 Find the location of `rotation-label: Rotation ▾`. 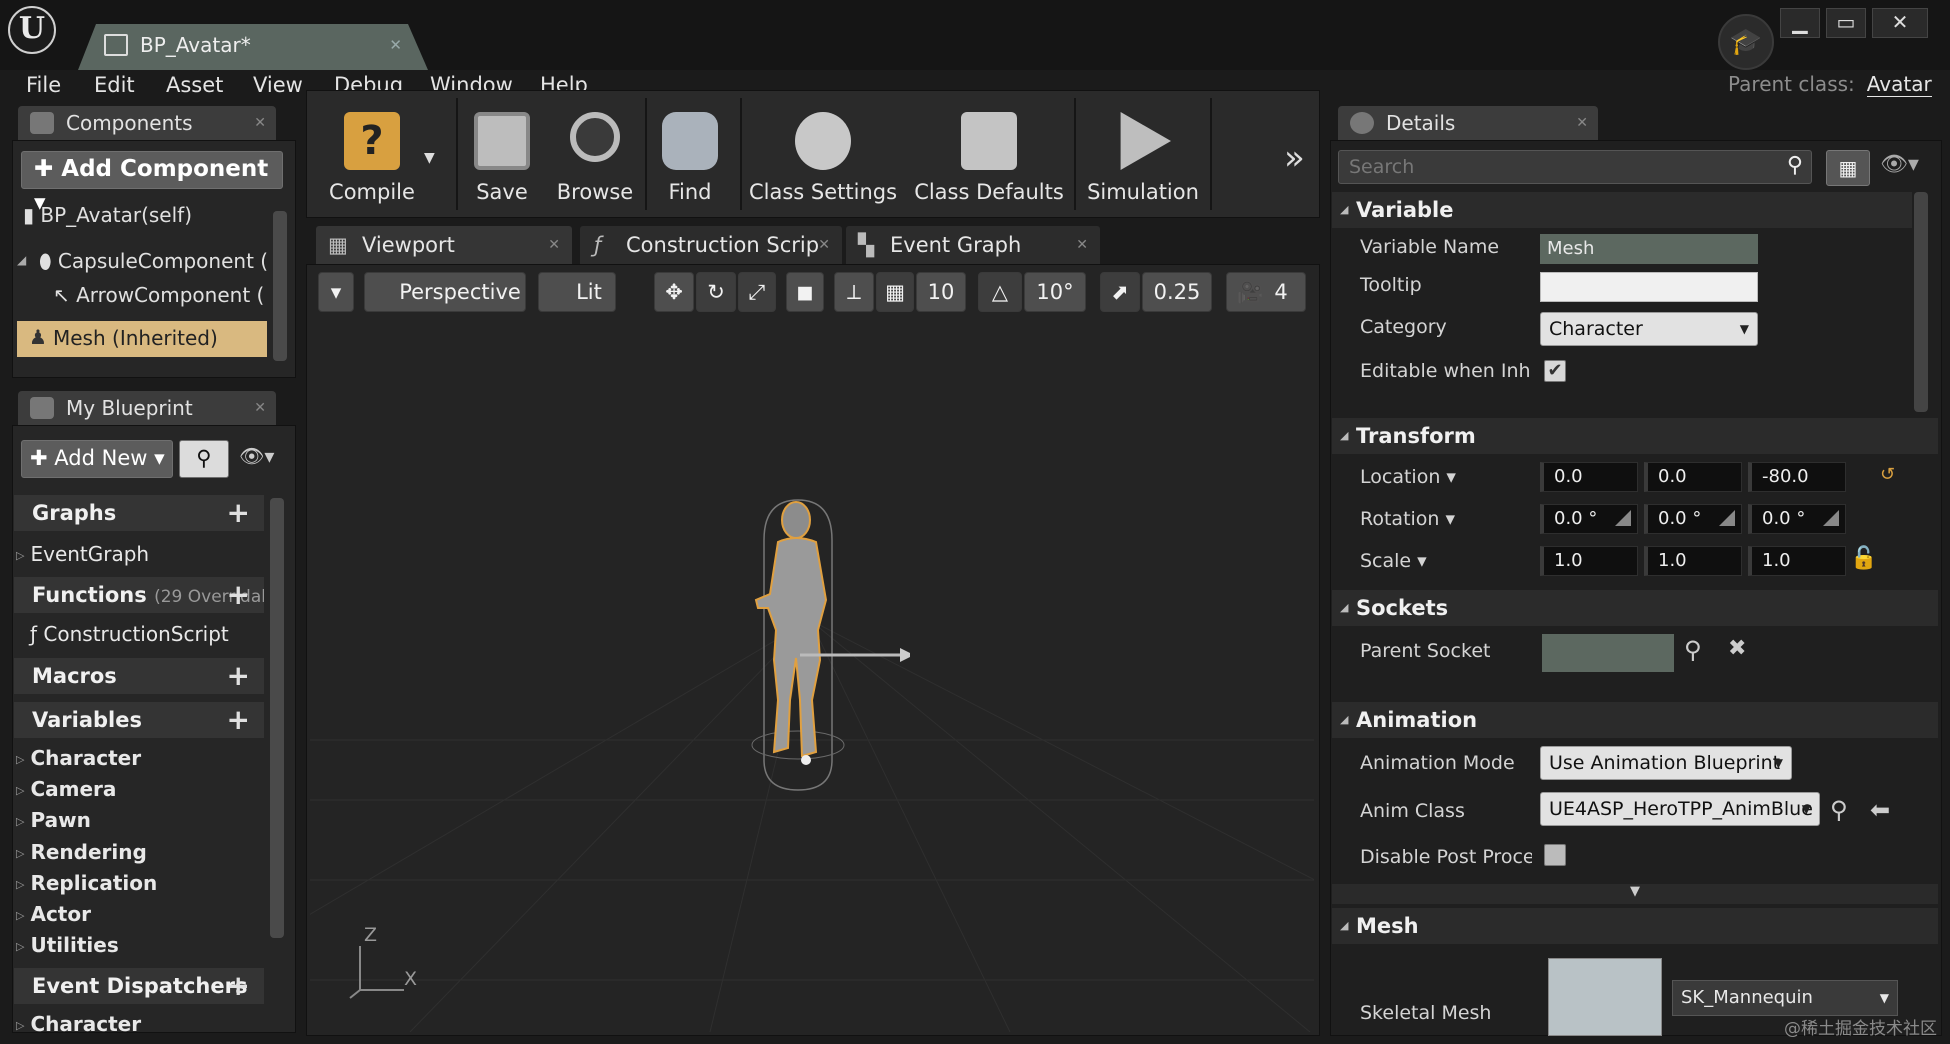

rotation-label: Rotation ▾ is located at coordinates (1407, 519).